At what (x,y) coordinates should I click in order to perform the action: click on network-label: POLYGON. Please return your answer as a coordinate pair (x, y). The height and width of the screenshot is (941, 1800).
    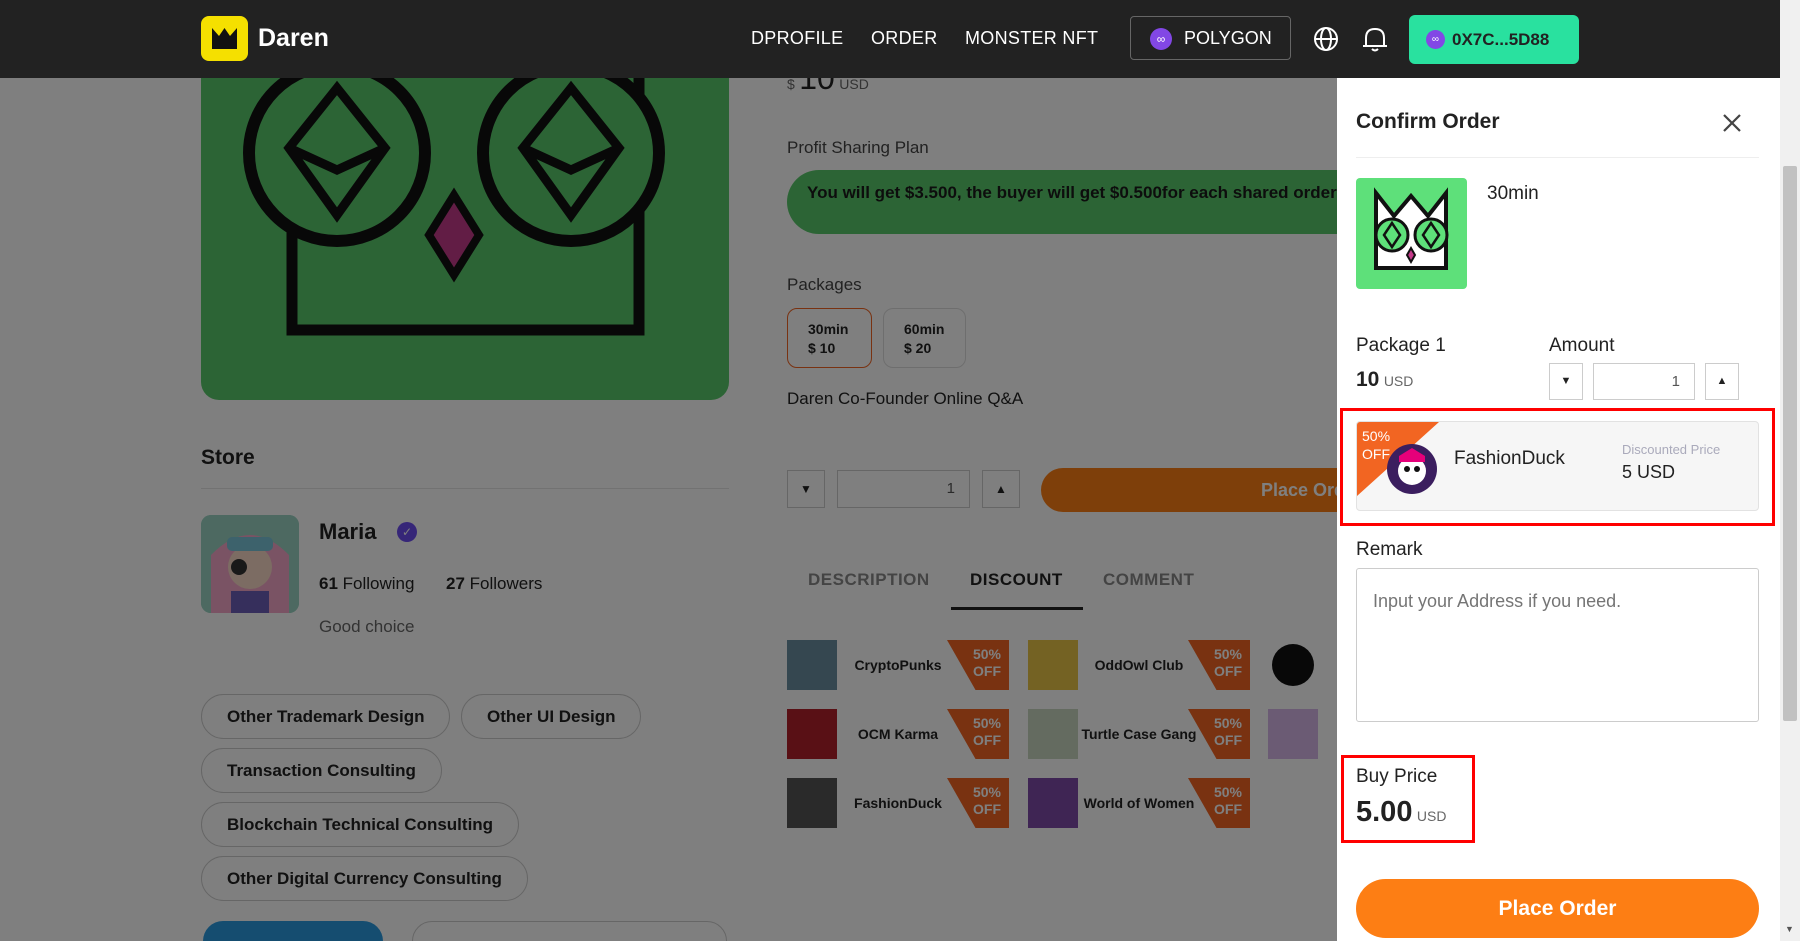
    Looking at the image, I should click on (1228, 38).